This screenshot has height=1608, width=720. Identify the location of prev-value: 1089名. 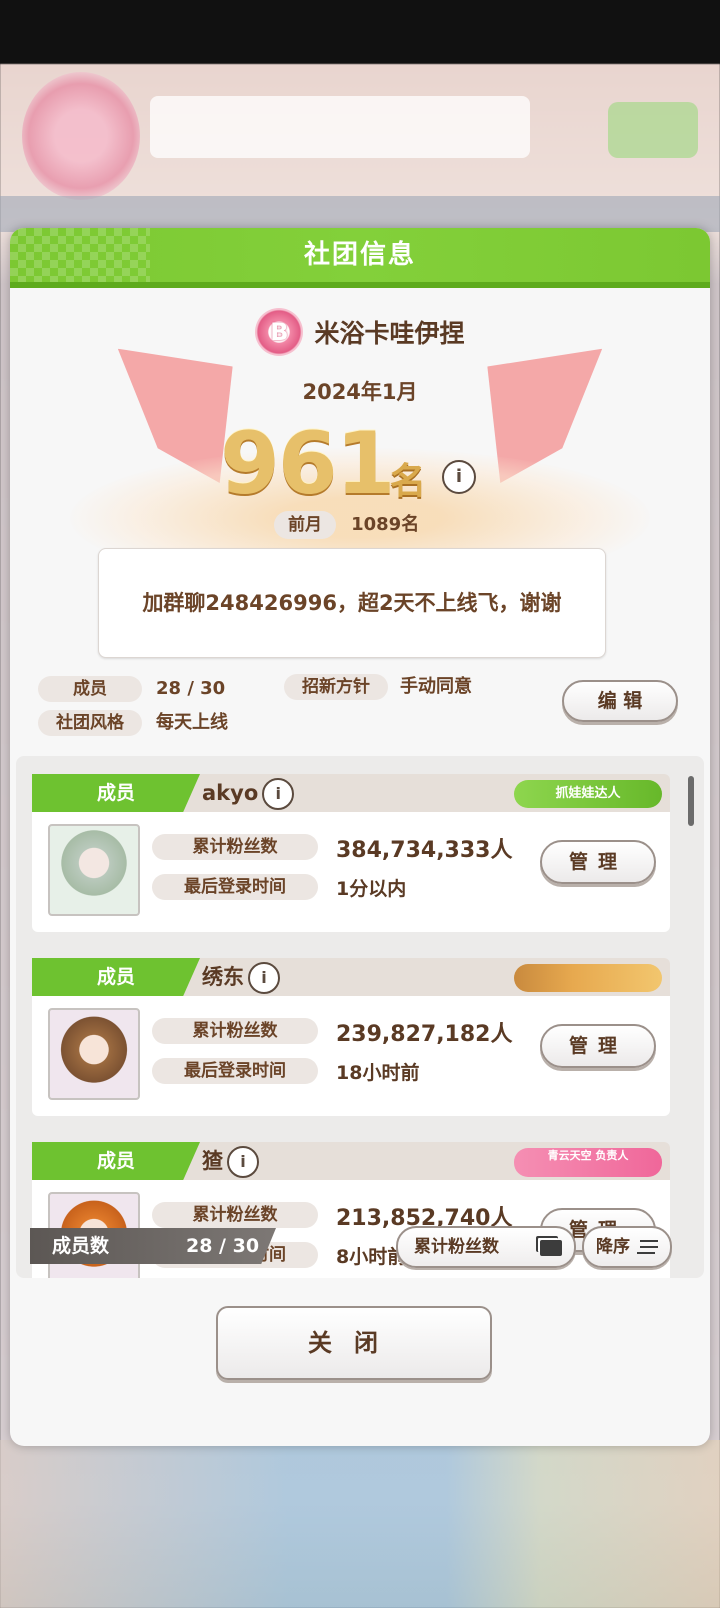
(385, 524).